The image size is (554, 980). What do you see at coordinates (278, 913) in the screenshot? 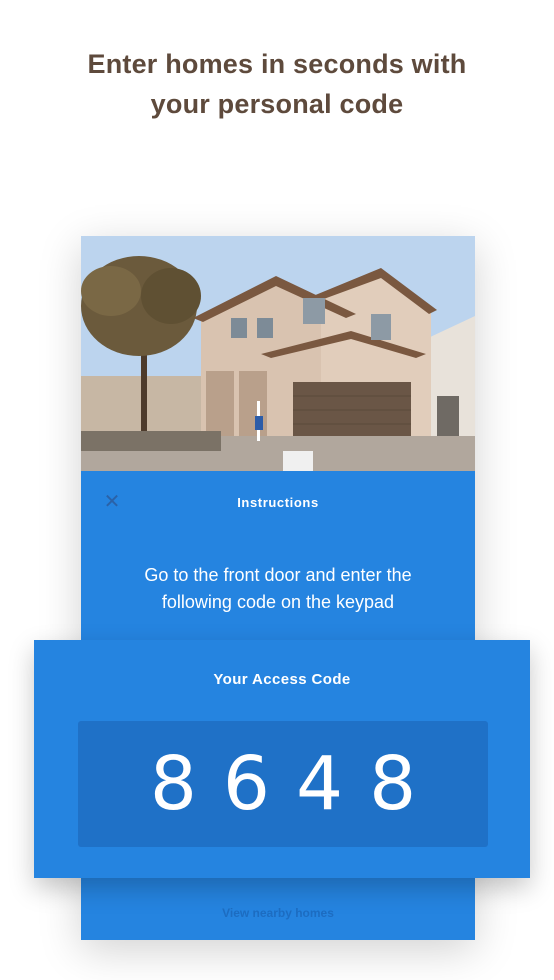
I see `view-nearby-homes-link: View nearby homes` at bounding box center [278, 913].